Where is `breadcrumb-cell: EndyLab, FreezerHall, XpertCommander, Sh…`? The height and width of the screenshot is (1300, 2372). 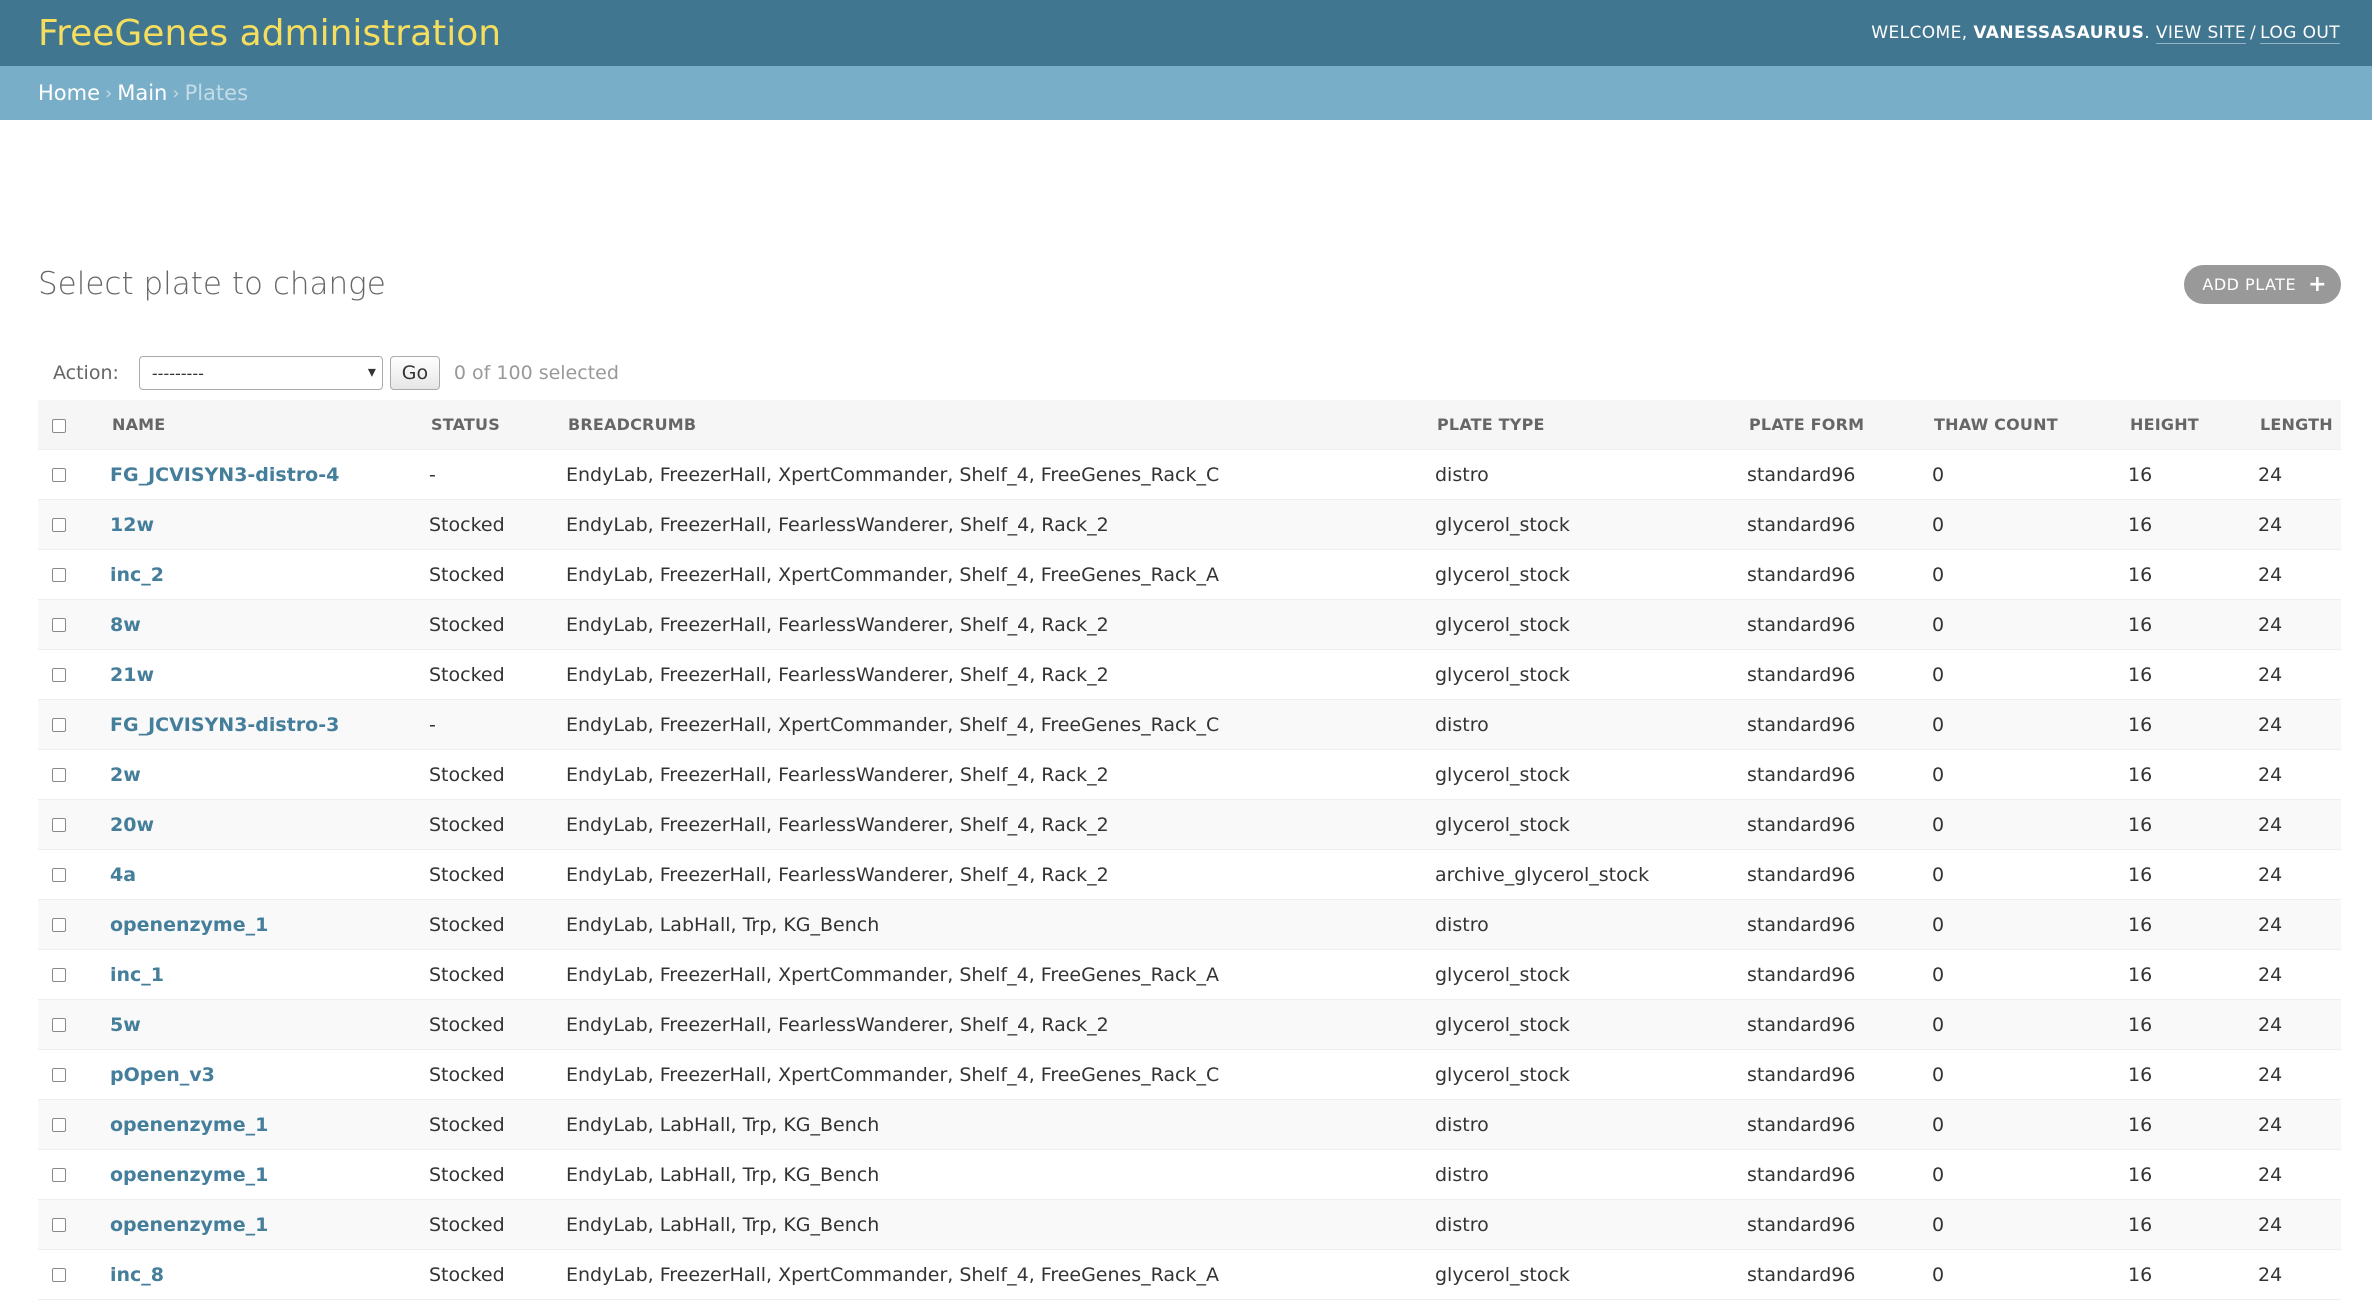
breadcrumb-cell: EndyLab, FreezerHall, XpertCommander, Sh… is located at coordinates (998, 974).